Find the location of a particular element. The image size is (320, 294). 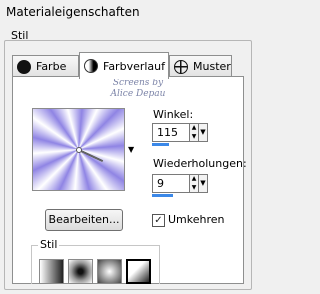

radial-gradient-style-button is located at coordinates (138, 271).